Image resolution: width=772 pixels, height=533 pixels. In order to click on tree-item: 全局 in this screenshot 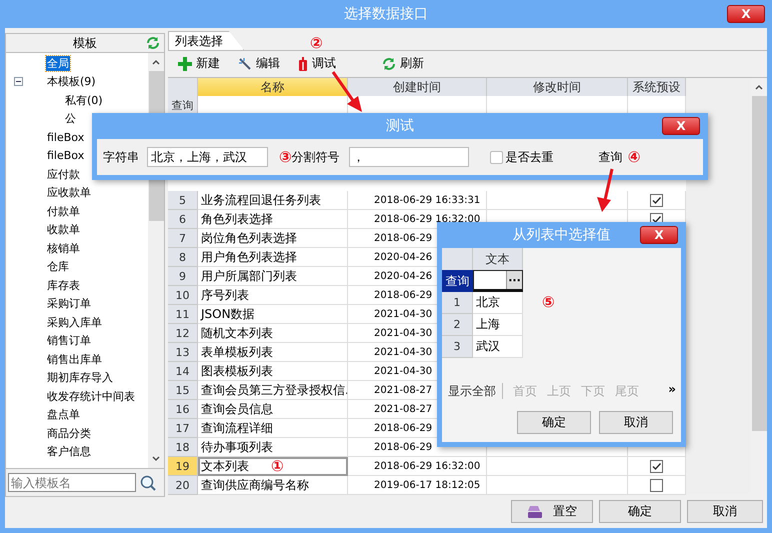, I will do `click(58, 63)`.